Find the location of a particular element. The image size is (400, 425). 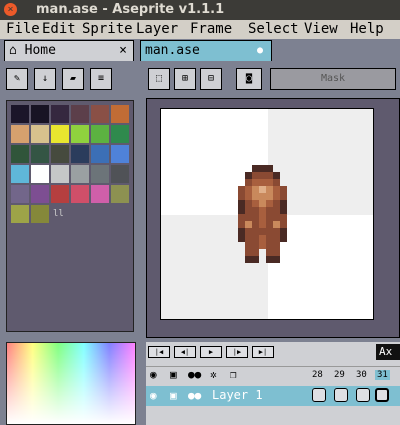

palette-options-button: ≡ is located at coordinates (101, 79).